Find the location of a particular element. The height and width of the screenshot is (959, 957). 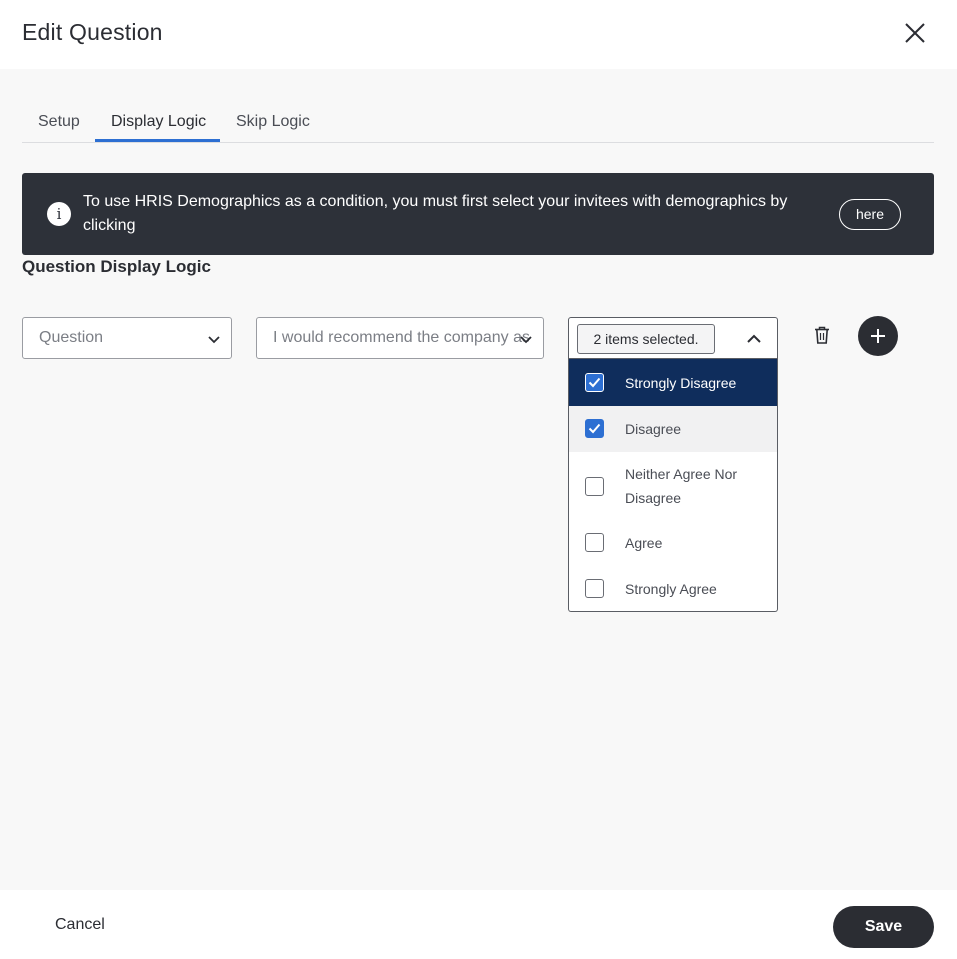

close-button is located at coordinates (915, 33).